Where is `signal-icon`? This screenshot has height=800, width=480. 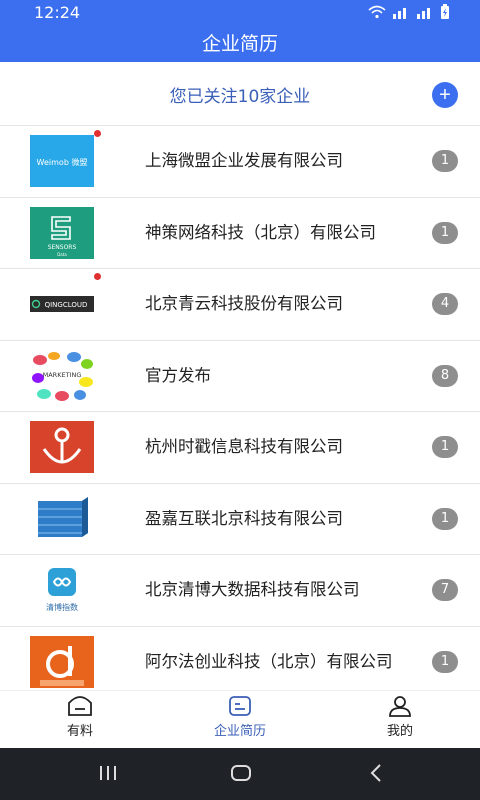
signal-icon is located at coordinates (399, 13).